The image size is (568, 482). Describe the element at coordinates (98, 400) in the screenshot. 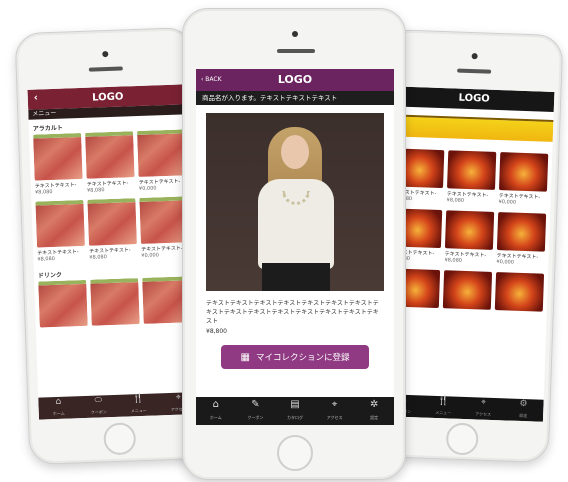

I see `coupon-icon: ⬭` at that location.